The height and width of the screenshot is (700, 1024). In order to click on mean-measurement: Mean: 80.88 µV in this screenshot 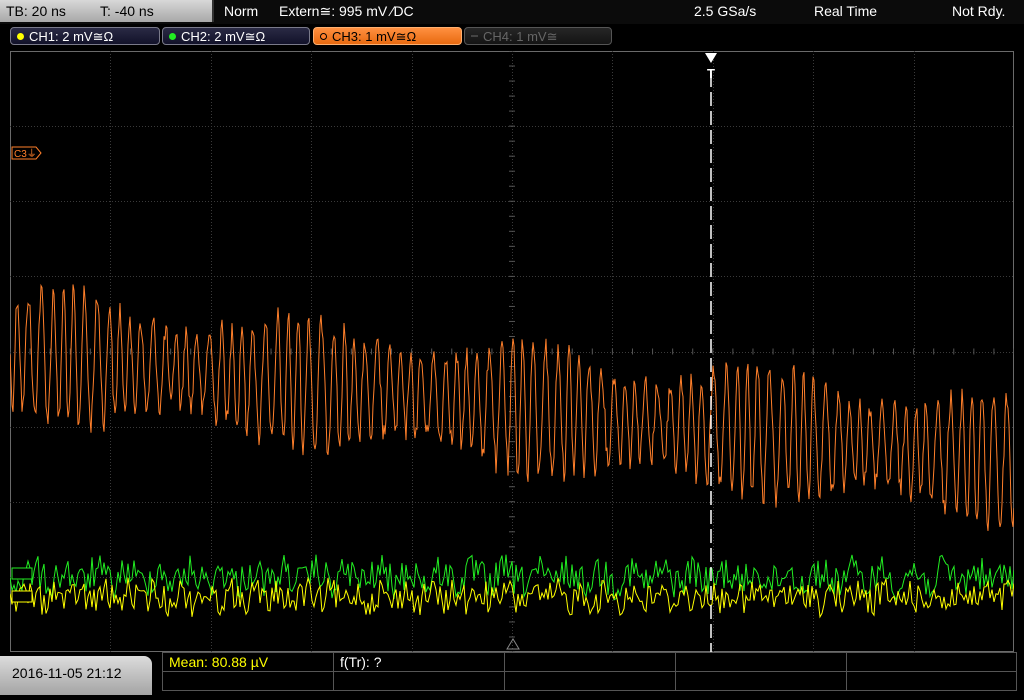, I will do `click(248, 662)`.